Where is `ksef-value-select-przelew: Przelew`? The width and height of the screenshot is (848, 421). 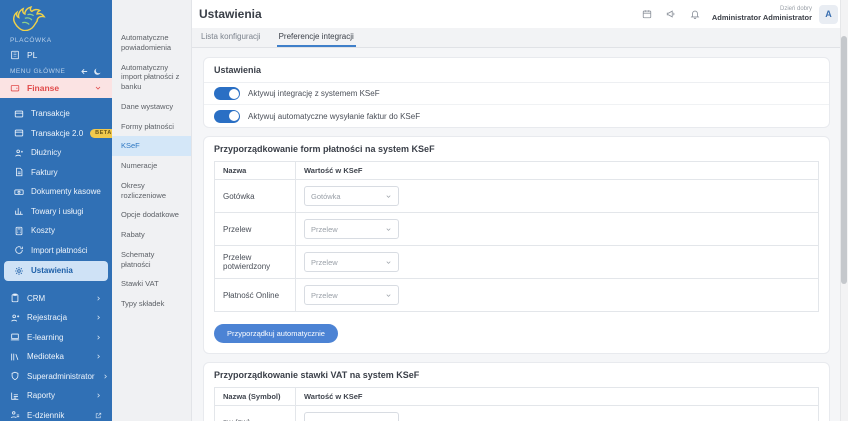 ksef-value-select-przelew: Przelew is located at coordinates (351, 229).